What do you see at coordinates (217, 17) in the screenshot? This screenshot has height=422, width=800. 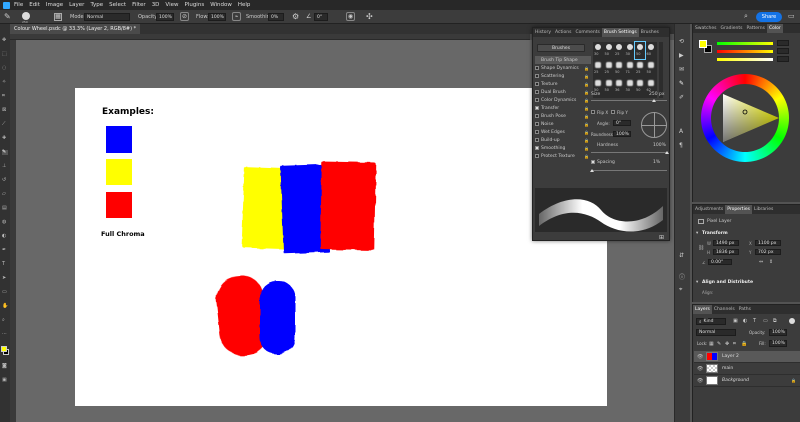 I see `flow-field: 100%` at bounding box center [217, 17].